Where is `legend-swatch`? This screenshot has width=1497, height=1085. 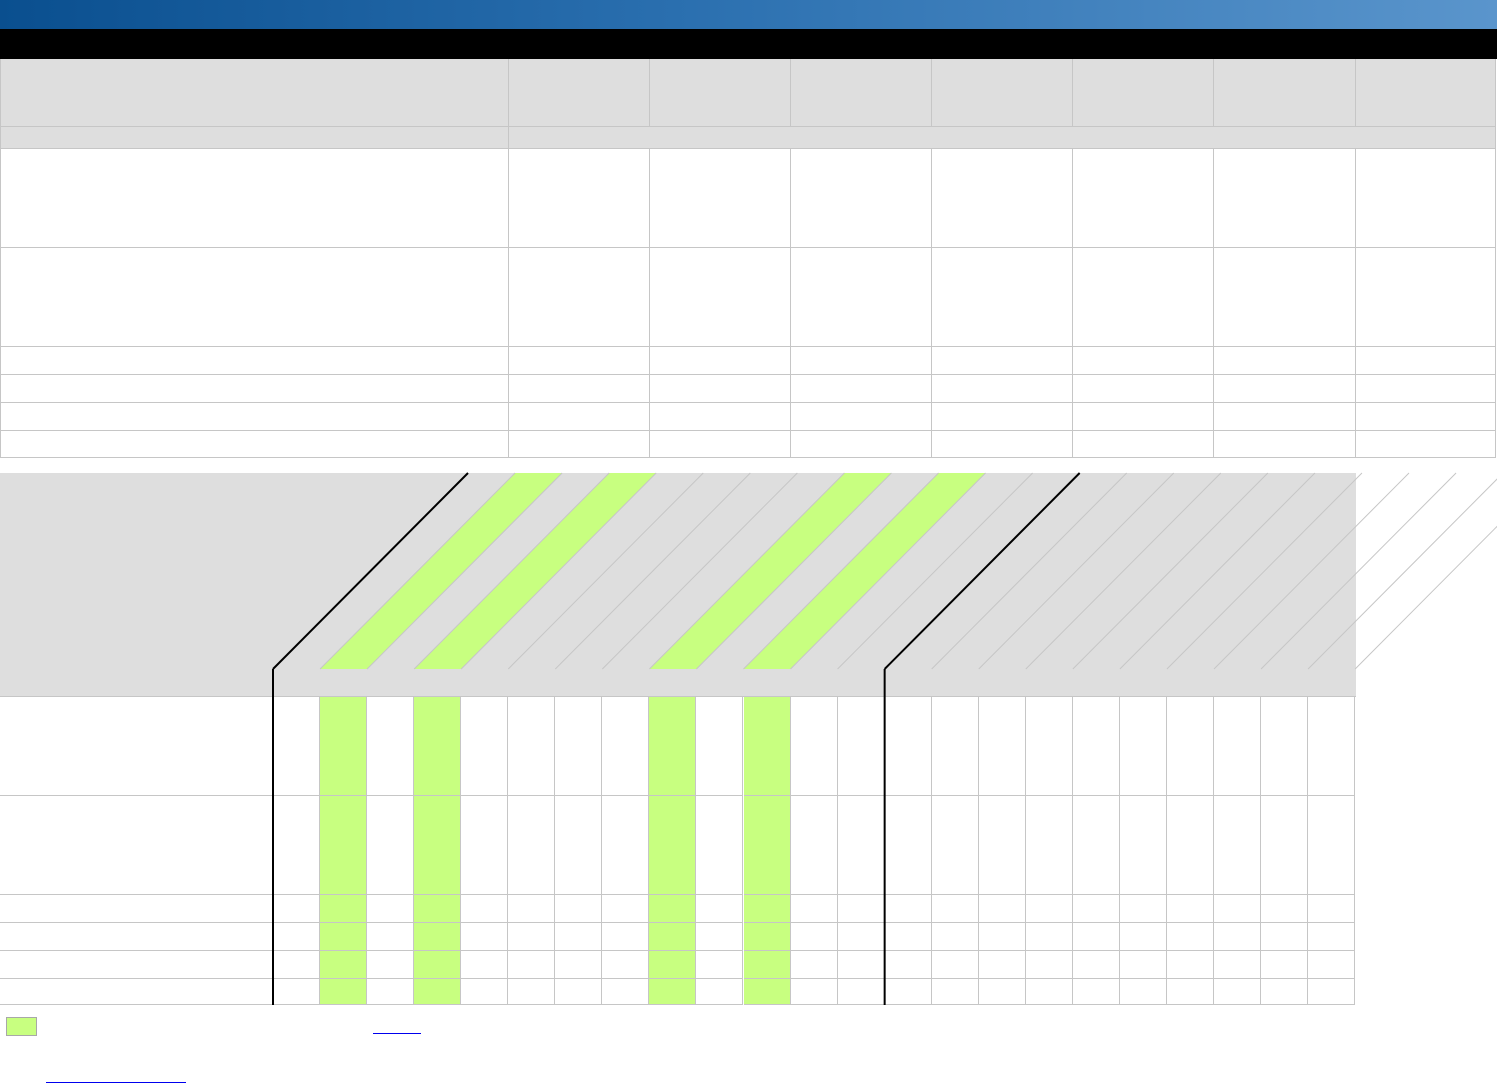
legend-swatch is located at coordinates (21, 1026).